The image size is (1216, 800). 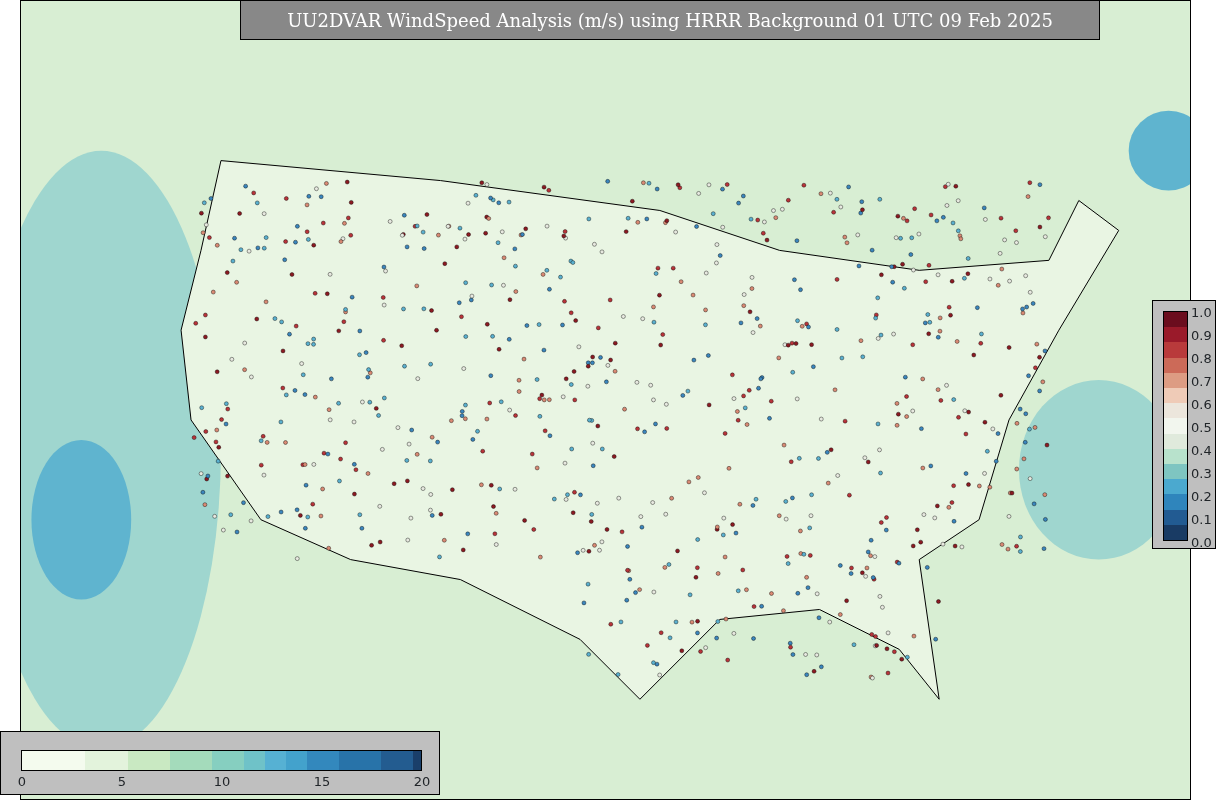 What do you see at coordinates (22, 781) in the screenshot?
I see `tick-label: 0` at bounding box center [22, 781].